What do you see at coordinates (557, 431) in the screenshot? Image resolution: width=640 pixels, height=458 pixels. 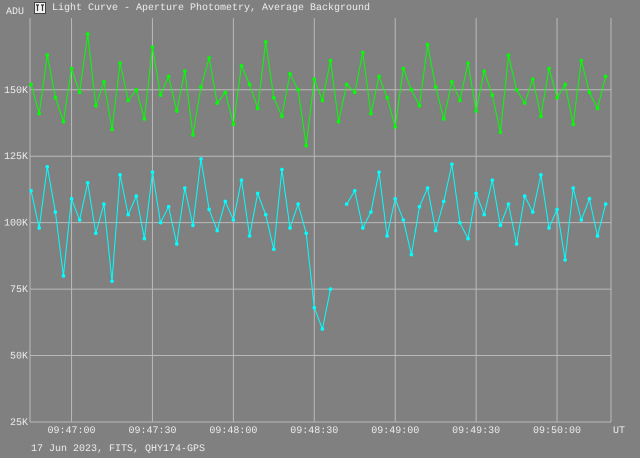 I see `x-tick-label: 09:50:00` at bounding box center [557, 431].